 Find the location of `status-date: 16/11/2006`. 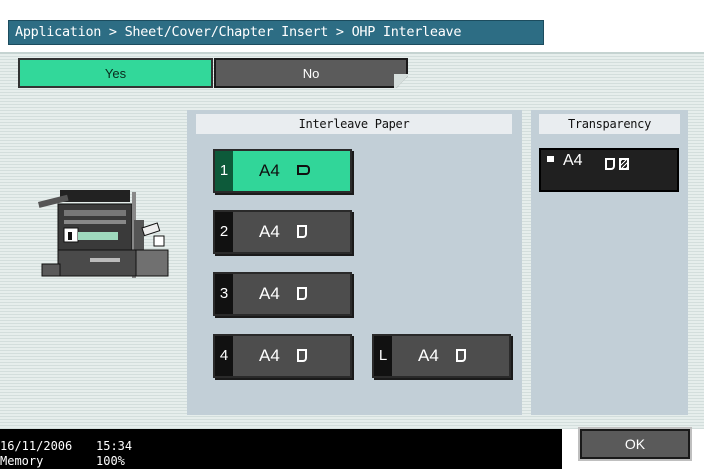

status-date: 16/11/2006 is located at coordinates (36, 446).